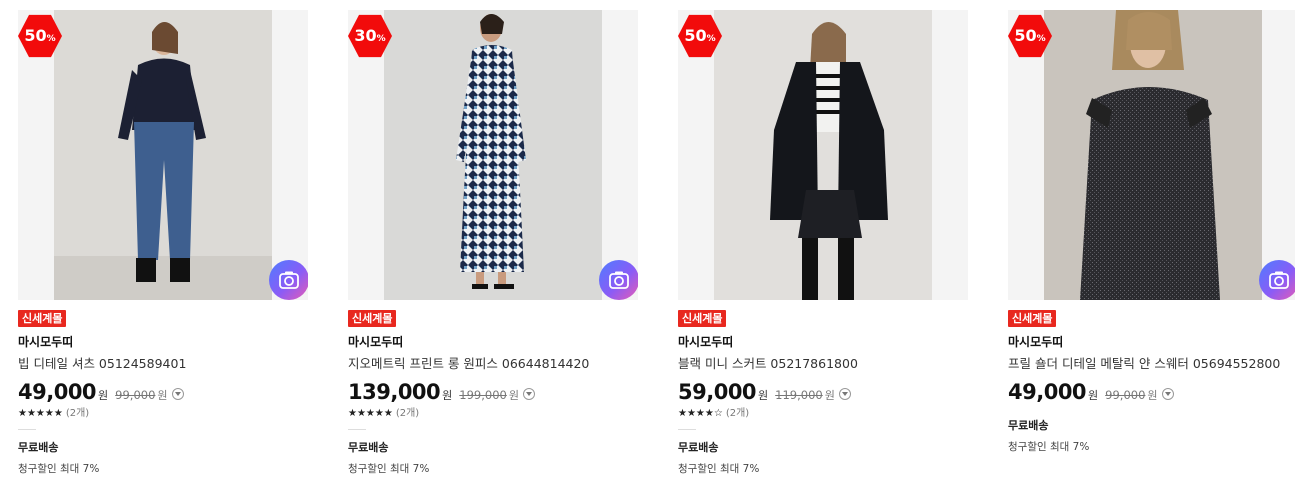  What do you see at coordinates (717, 392) in the screenshot?
I see `sale-price: 59,000` at bounding box center [717, 392].